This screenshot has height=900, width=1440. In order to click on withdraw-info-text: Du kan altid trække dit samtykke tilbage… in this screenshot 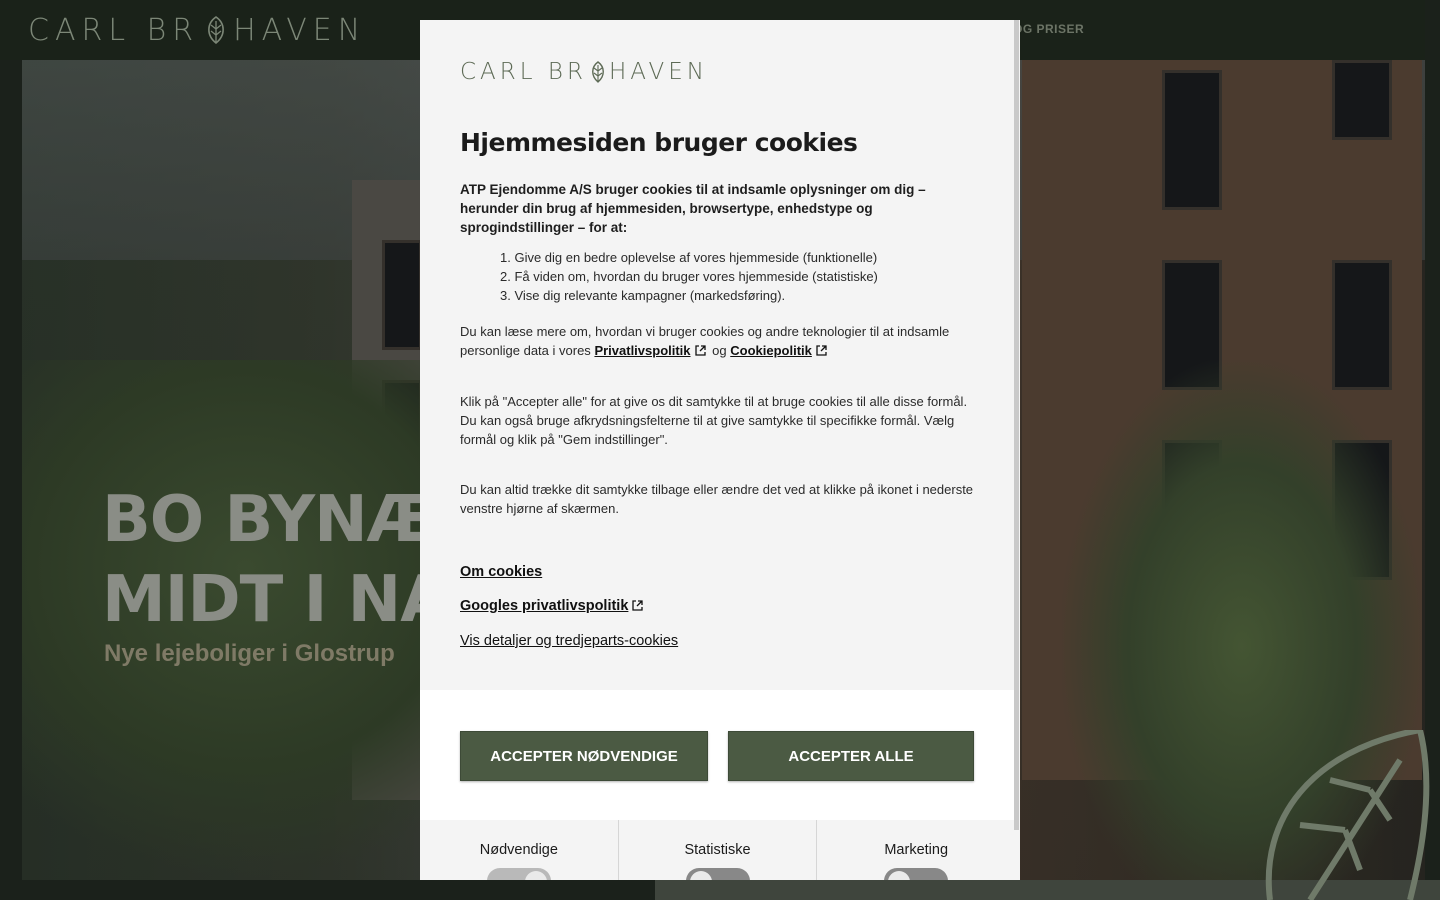, I will do `click(717, 499)`.